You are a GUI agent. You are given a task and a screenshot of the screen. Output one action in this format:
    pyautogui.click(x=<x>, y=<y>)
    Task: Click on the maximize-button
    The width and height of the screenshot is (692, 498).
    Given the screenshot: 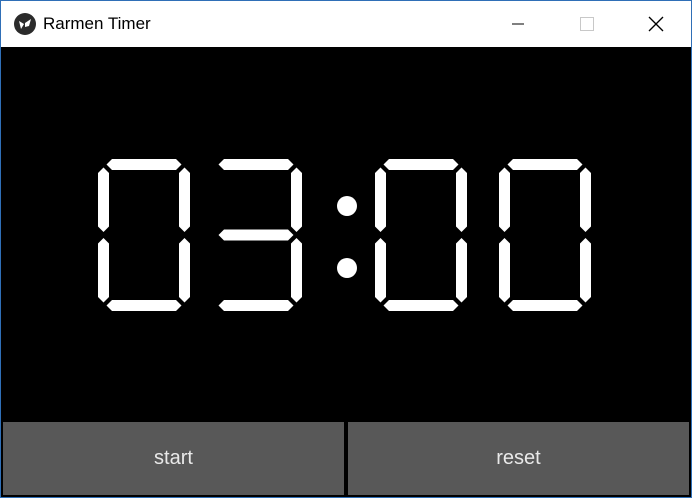 What is the action you would take?
    pyautogui.click(x=587, y=24)
    